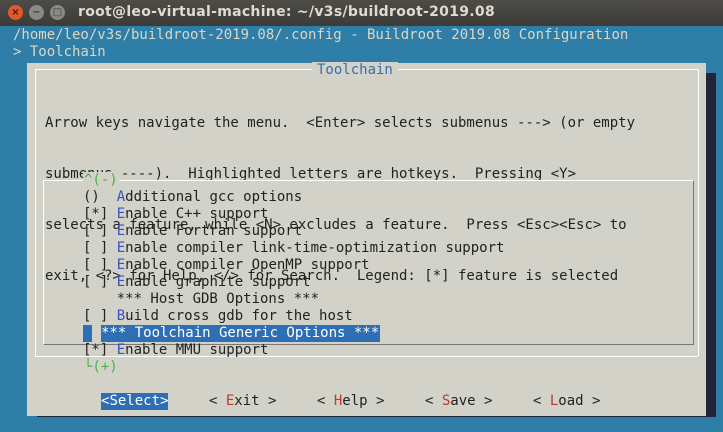 The height and width of the screenshot is (432, 723). What do you see at coordinates (139, 401) in the screenshot?
I see `button-label: elect` at bounding box center [139, 401].